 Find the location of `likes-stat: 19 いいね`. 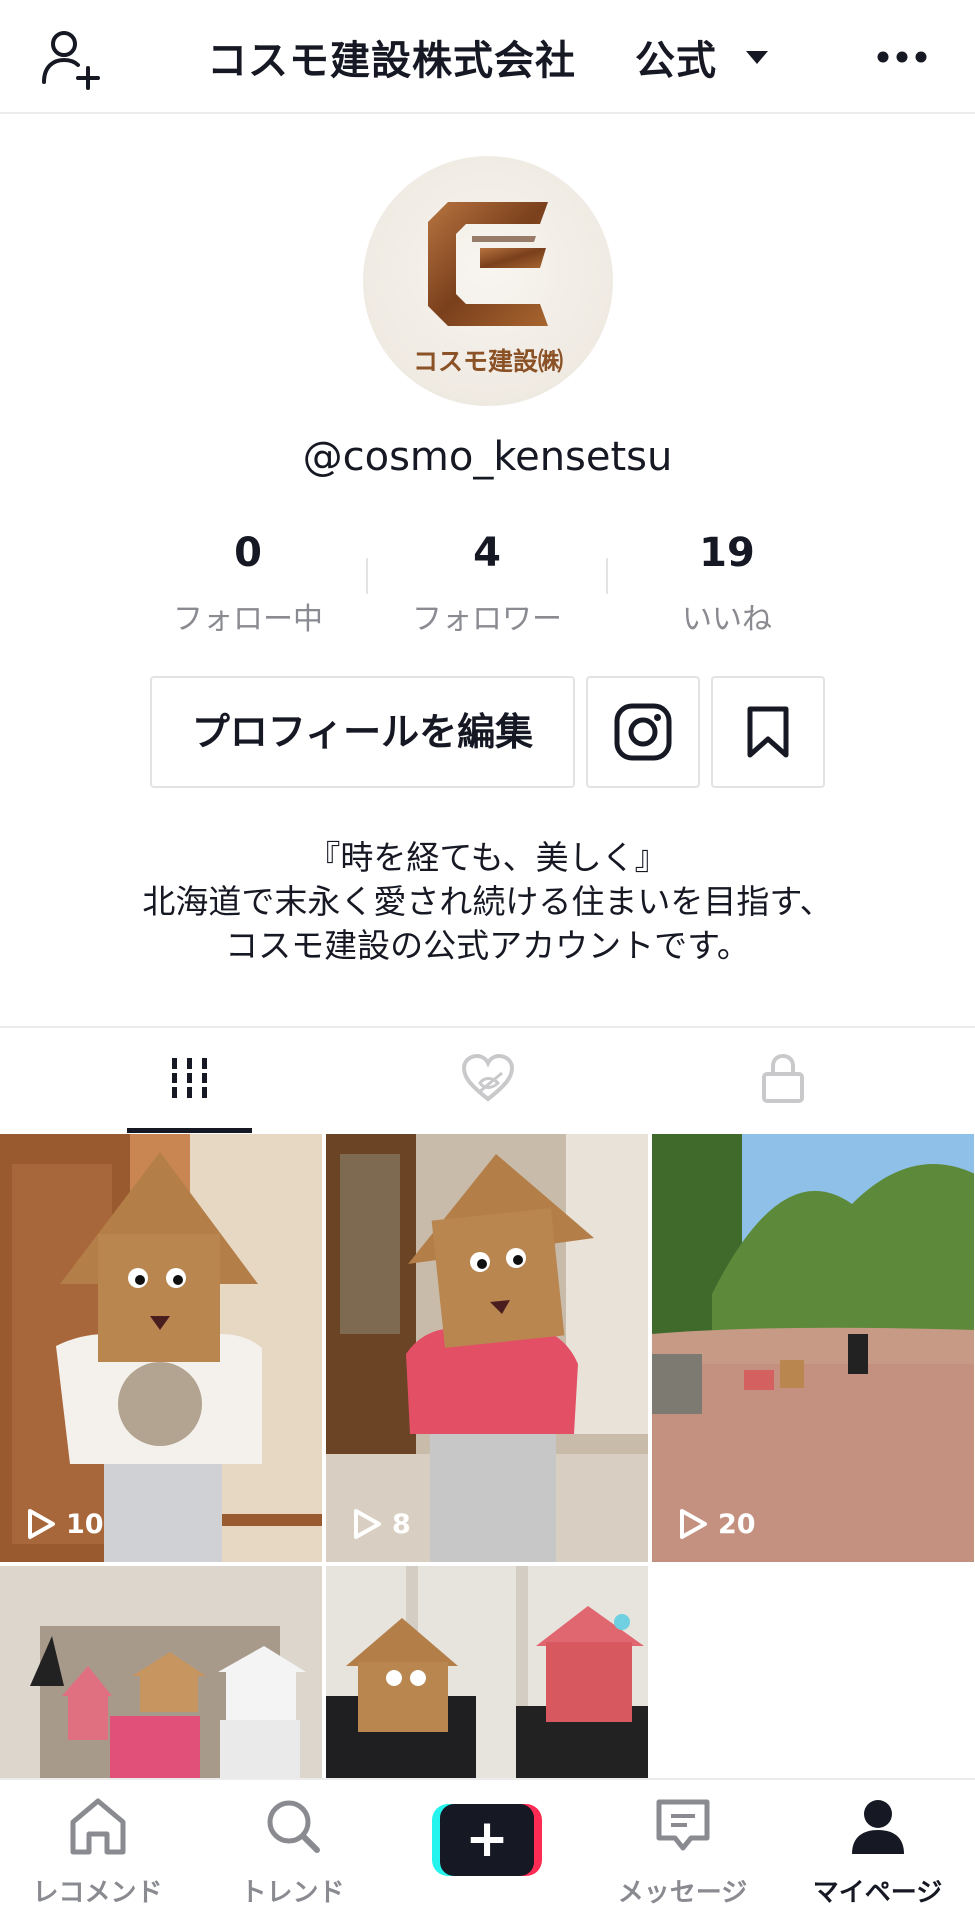

likes-stat: 19 いいね is located at coordinates (727, 584).